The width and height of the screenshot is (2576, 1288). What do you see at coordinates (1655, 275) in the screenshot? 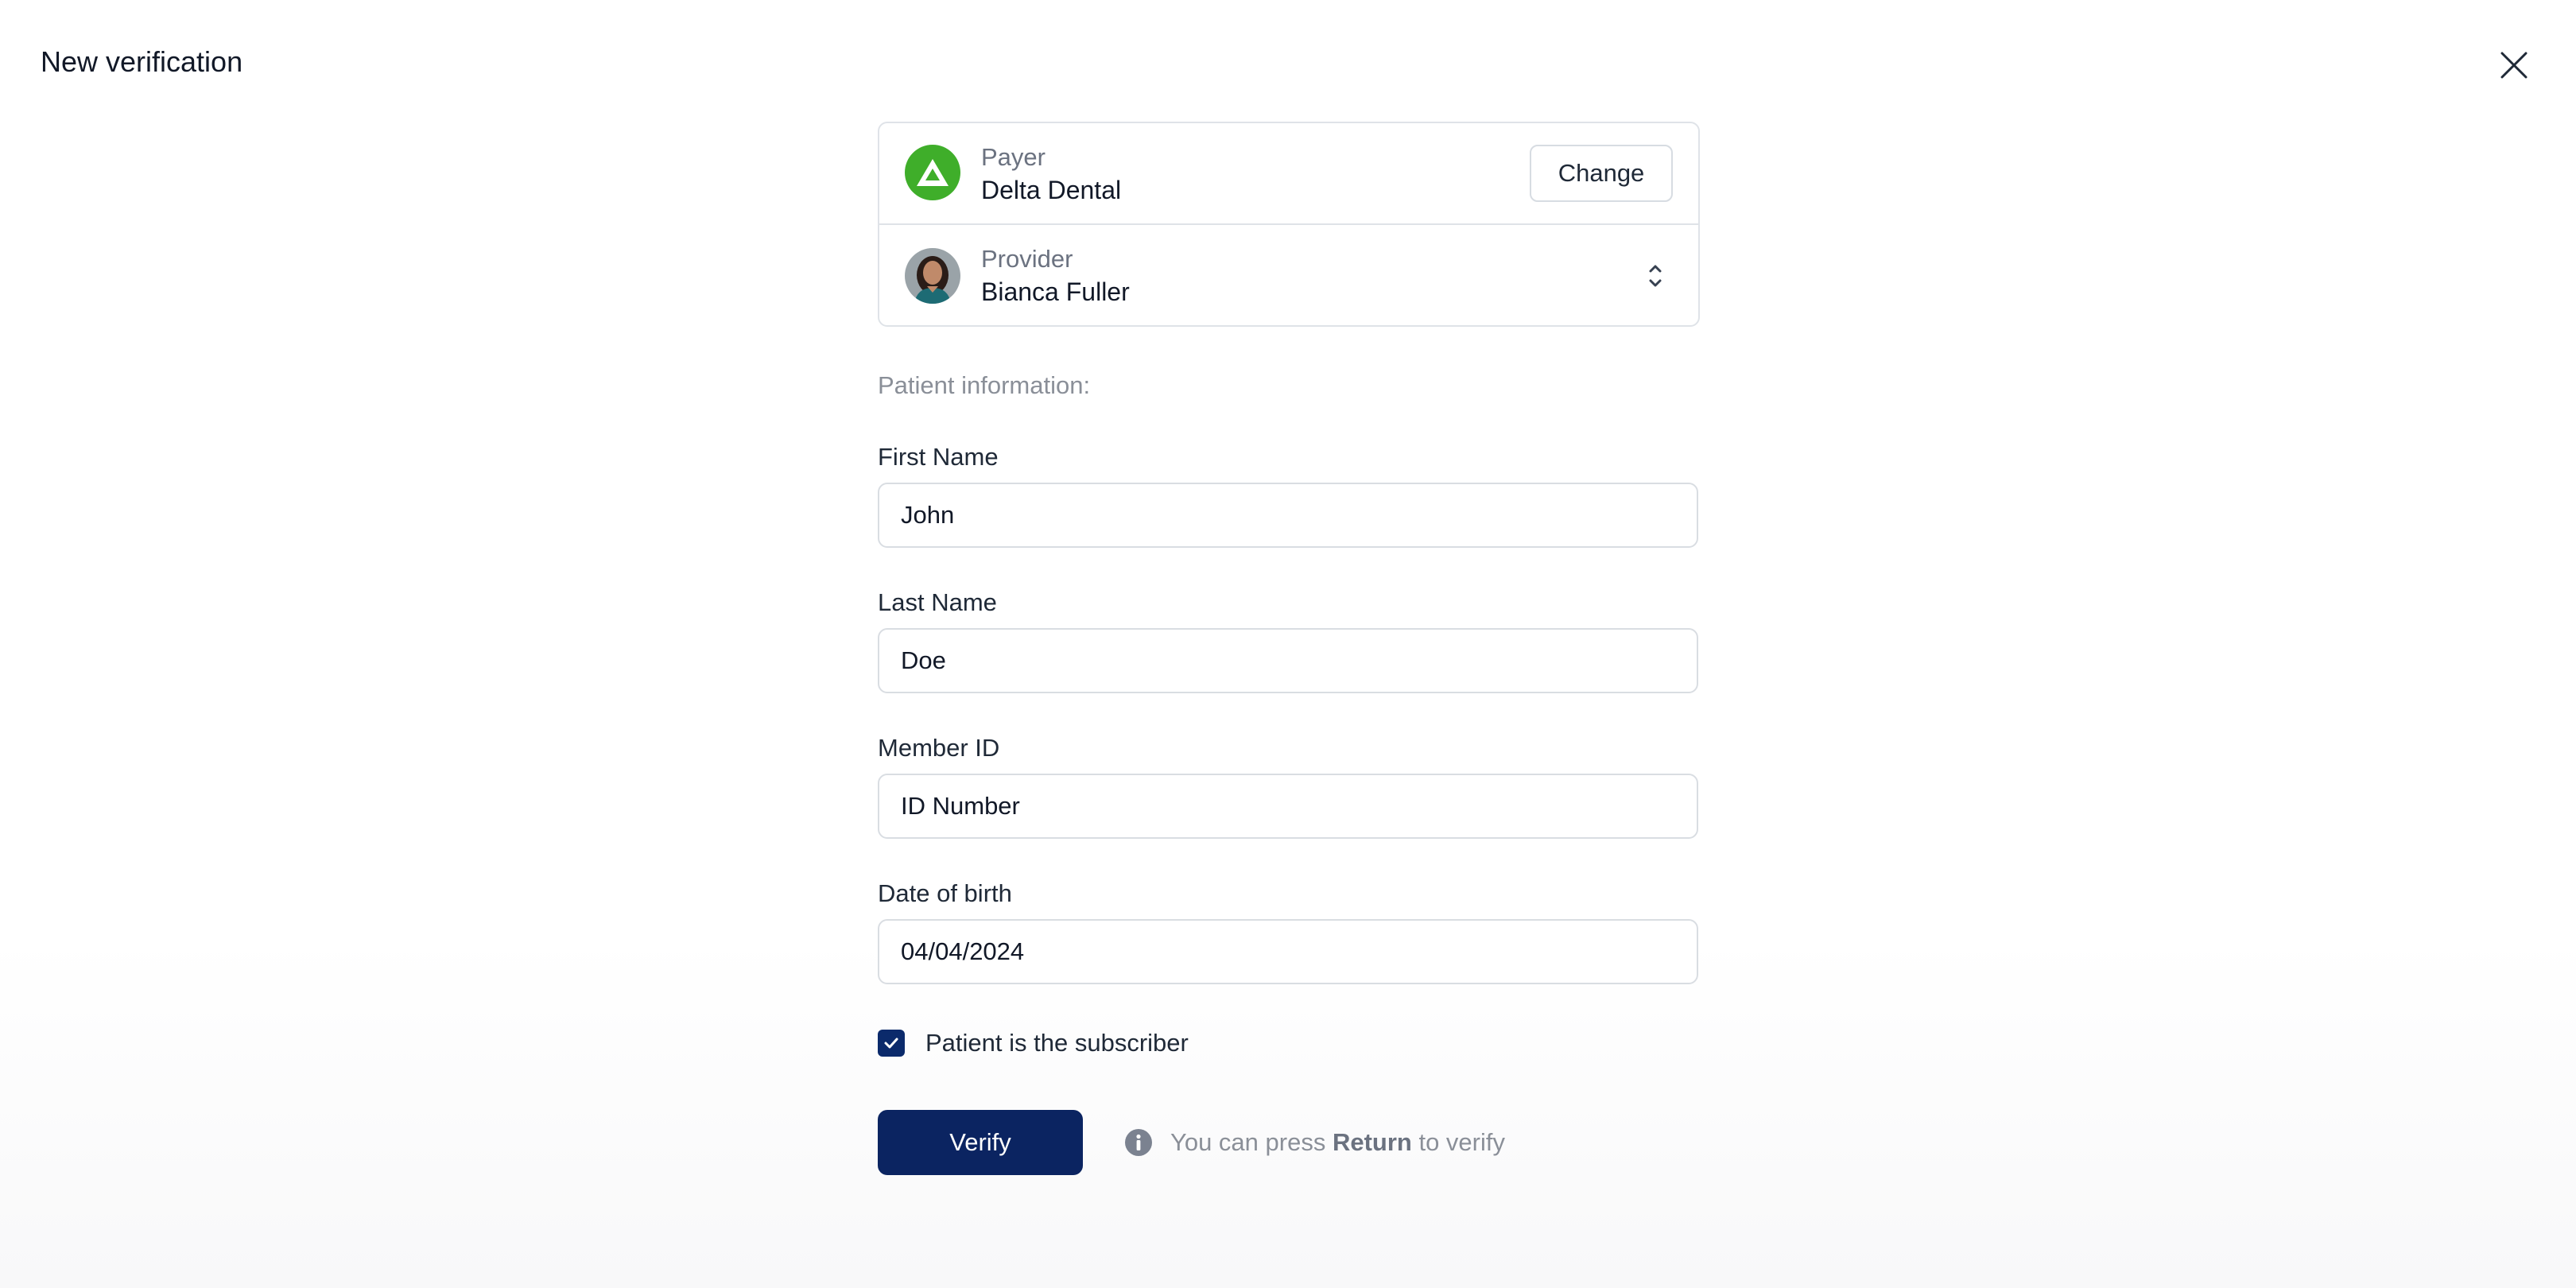
I see `chevron-up-down-icon` at bounding box center [1655, 275].